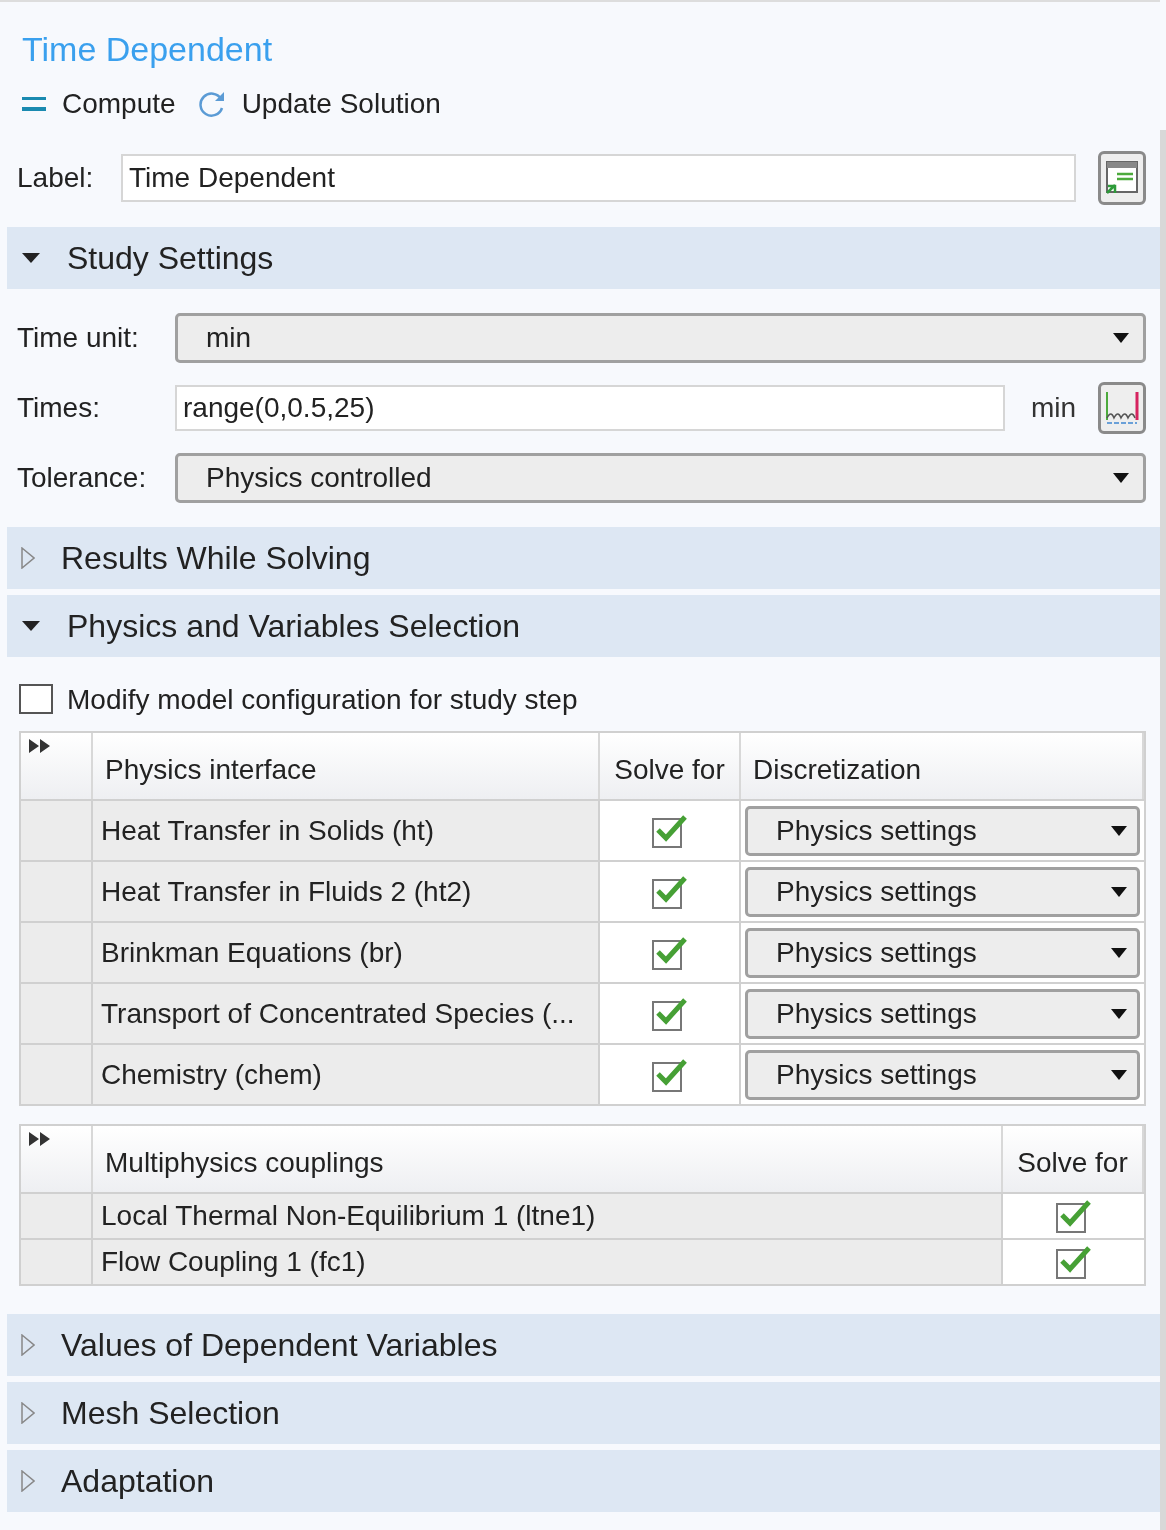 The image size is (1166, 1530). I want to click on section-title: Results While Solving, so click(216, 558).